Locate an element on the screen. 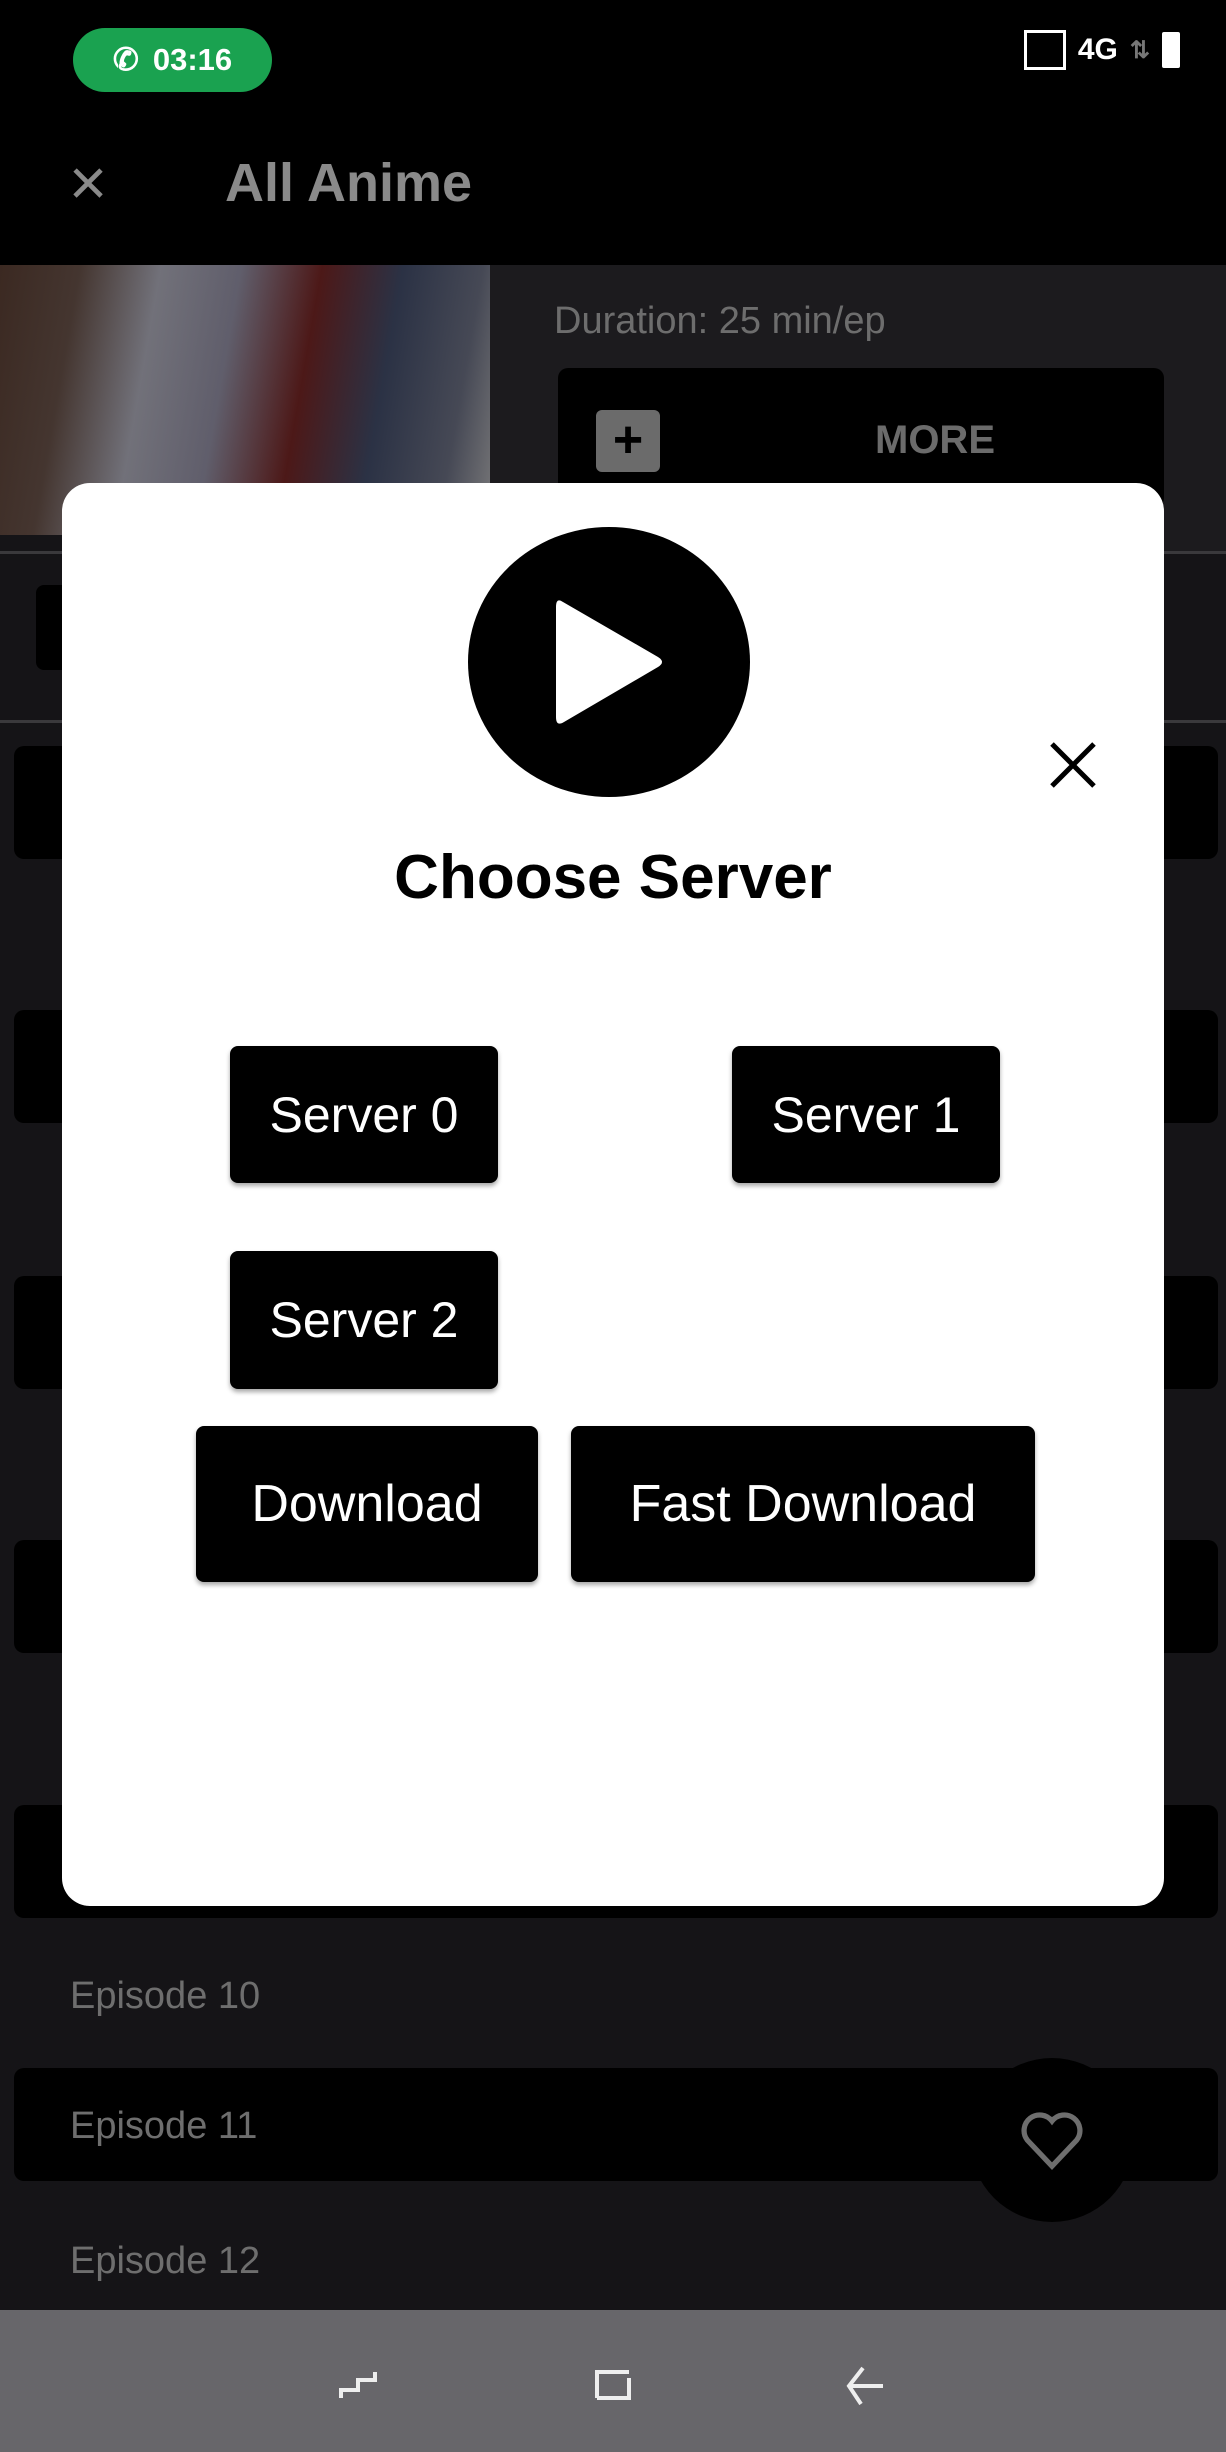 Image resolution: width=1226 pixels, height=2452 pixels. signal-icon is located at coordinates (1044, 50).